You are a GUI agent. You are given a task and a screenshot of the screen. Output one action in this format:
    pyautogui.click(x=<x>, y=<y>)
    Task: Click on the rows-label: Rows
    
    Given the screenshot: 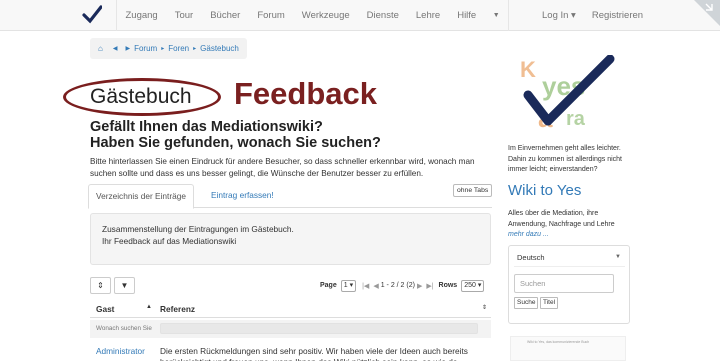 What is the action you would take?
    pyautogui.click(x=448, y=285)
    